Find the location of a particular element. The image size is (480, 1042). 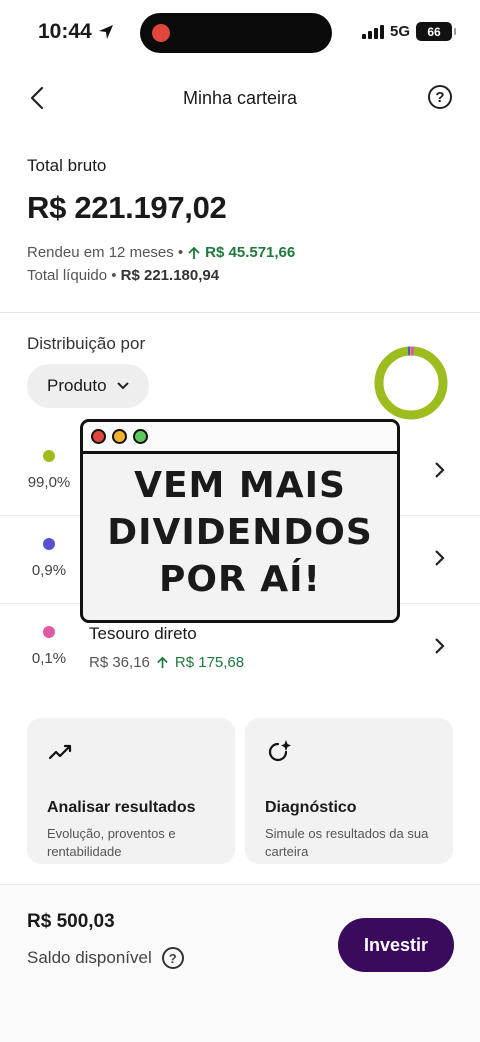

promo-headline: VEM MAIS DIVIDENDOS POR AÍ! is located at coordinates (240, 532).